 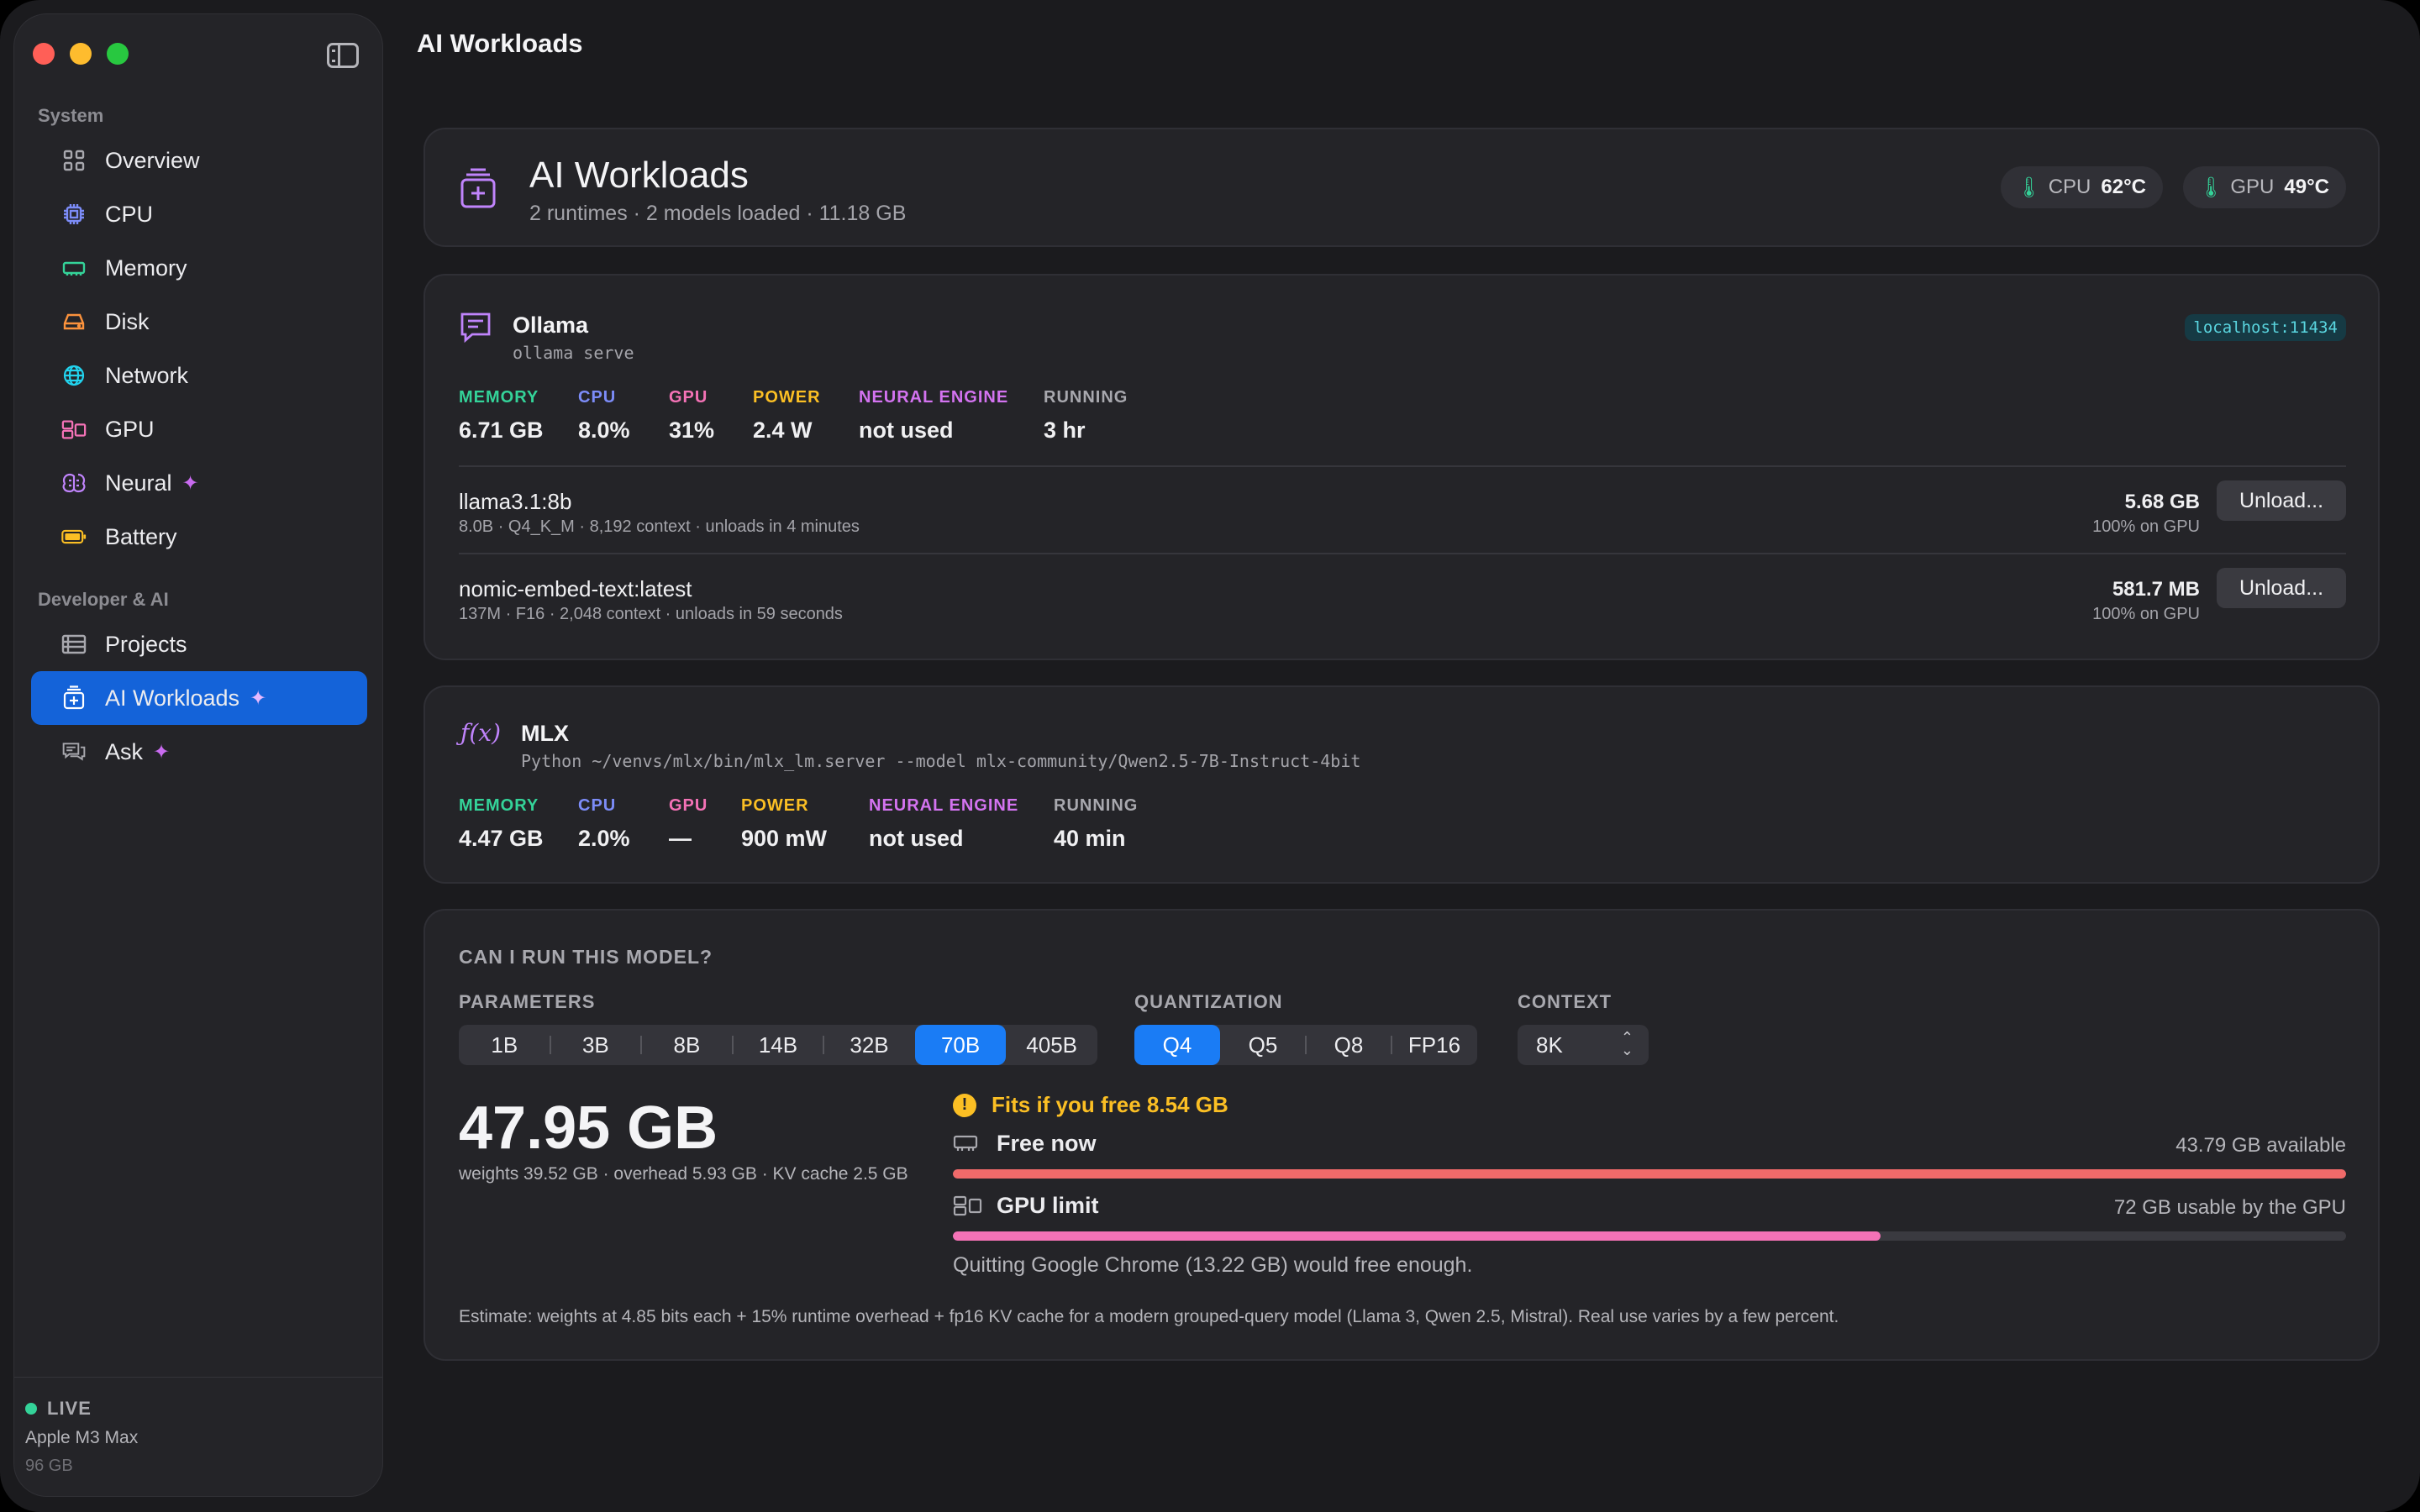 I want to click on metric-power: POWER 900 mW, so click(x=784, y=824).